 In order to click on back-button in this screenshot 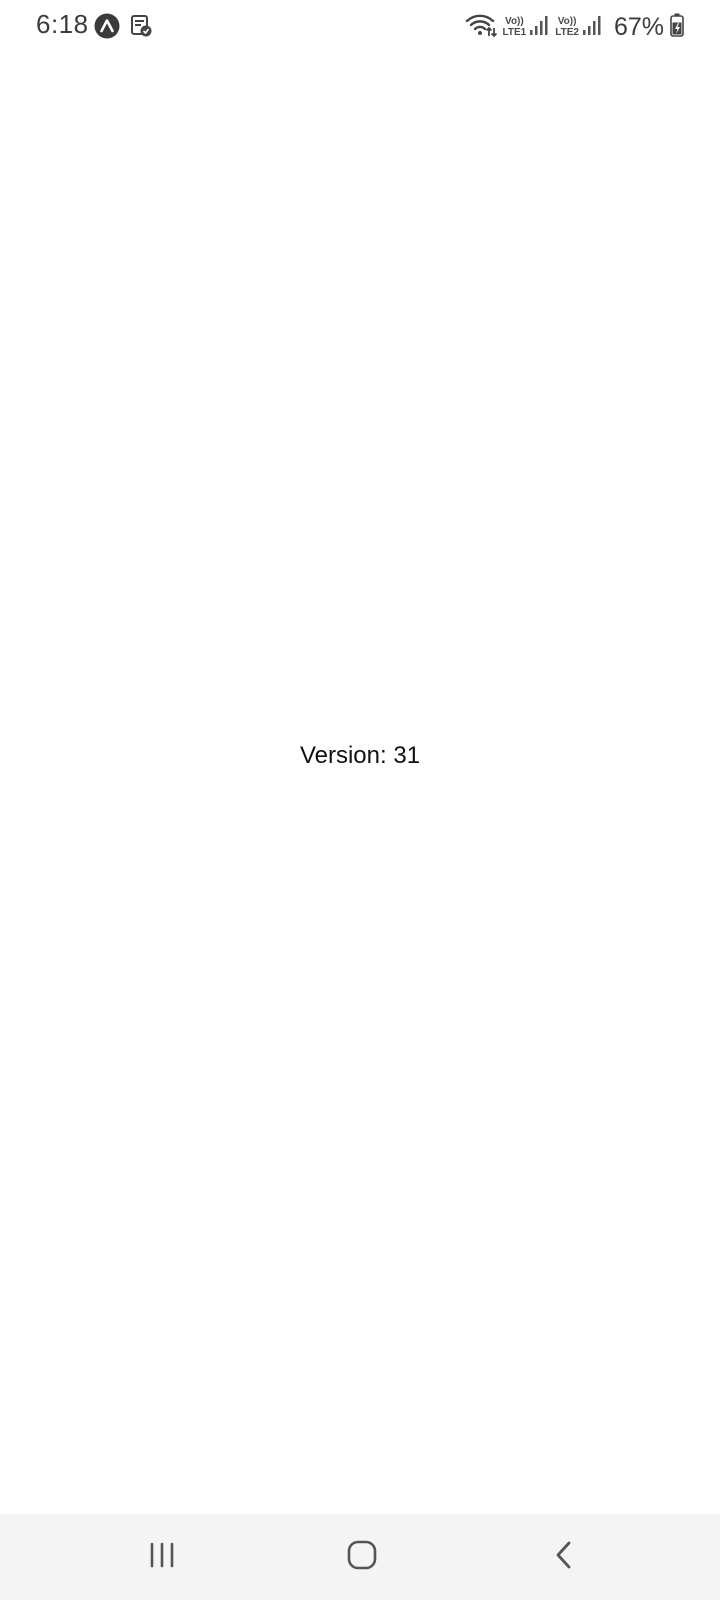, I will do `click(564, 1557)`.